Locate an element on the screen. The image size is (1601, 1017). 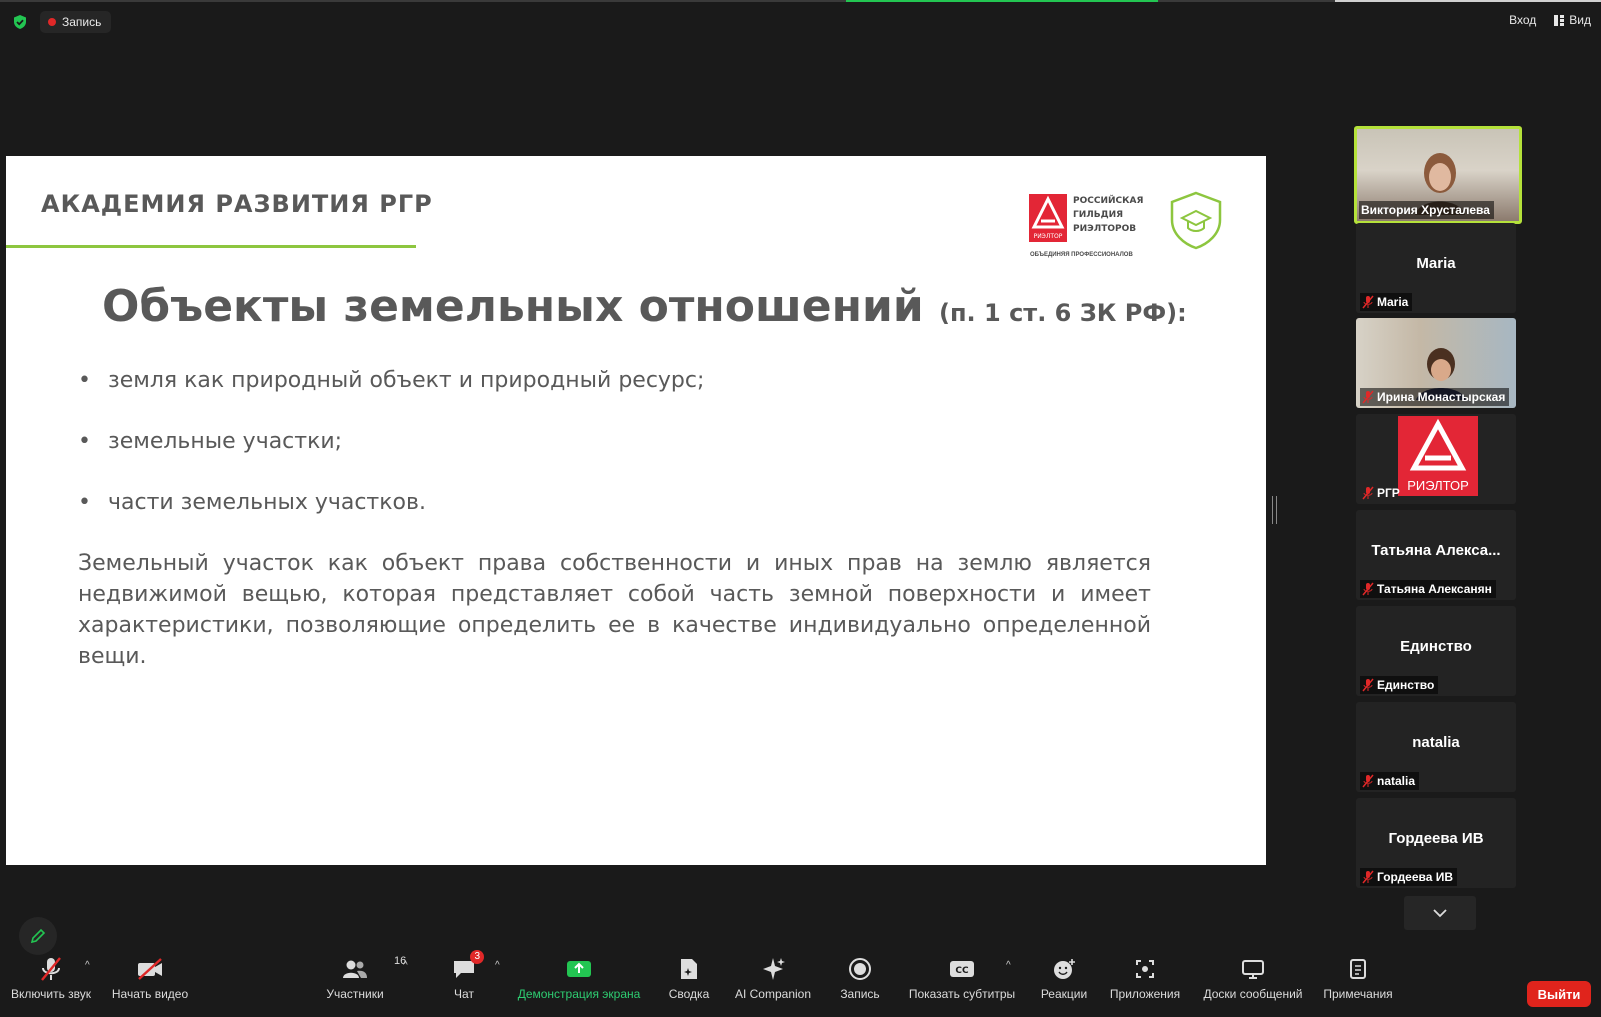
chevron-down-icon is located at coordinates (1440, 913).